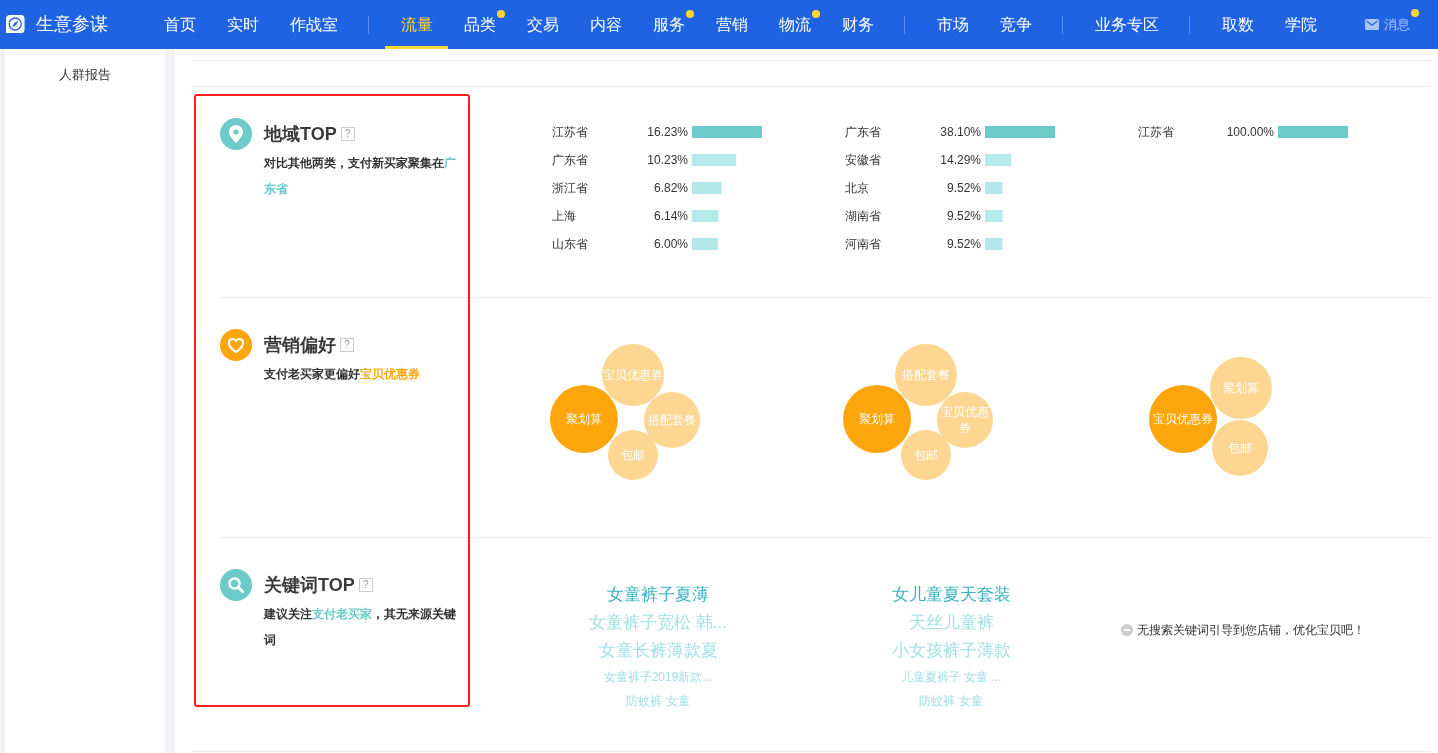 The width and height of the screenshot is (1438, 753). I want to click on mail-icon, so click(1372, 24).